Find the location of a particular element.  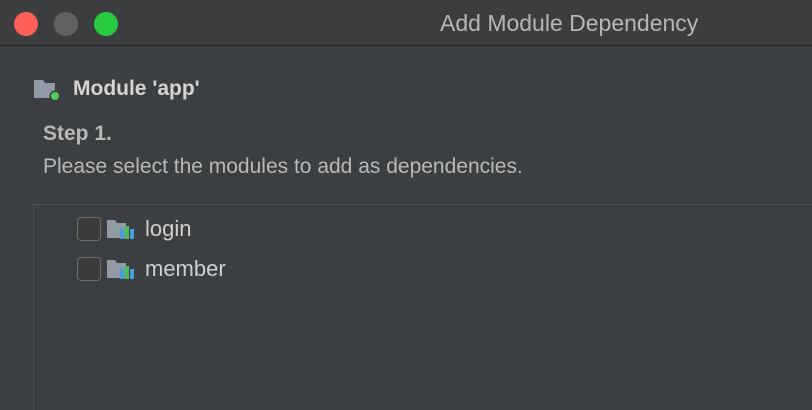

list-item-login: login is located at coordinates (134, 229).